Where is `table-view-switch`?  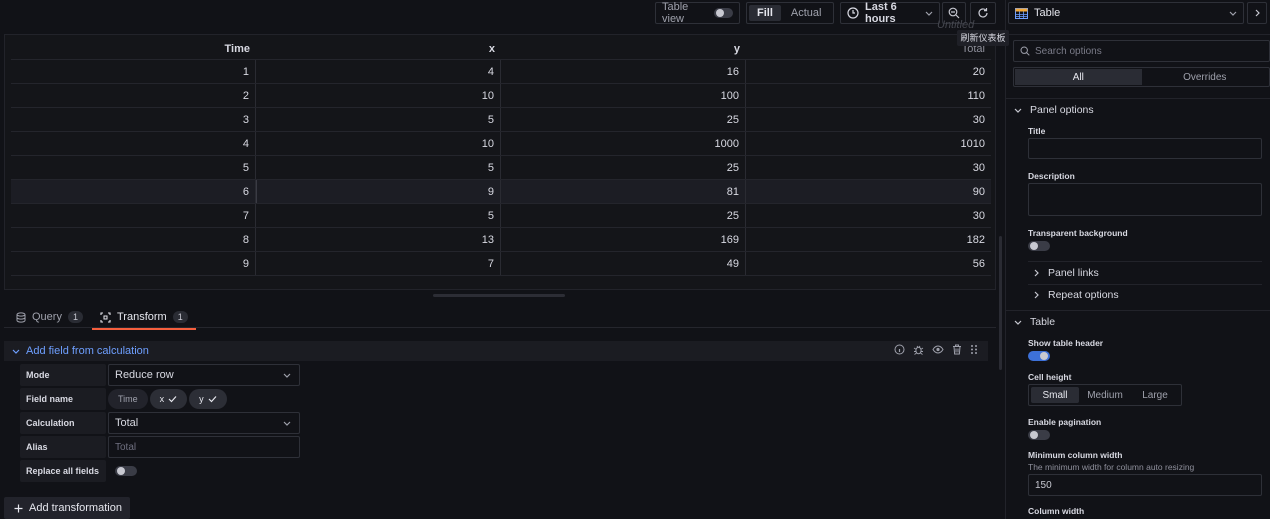 table-view-switch is located at coordinates (723, 13).